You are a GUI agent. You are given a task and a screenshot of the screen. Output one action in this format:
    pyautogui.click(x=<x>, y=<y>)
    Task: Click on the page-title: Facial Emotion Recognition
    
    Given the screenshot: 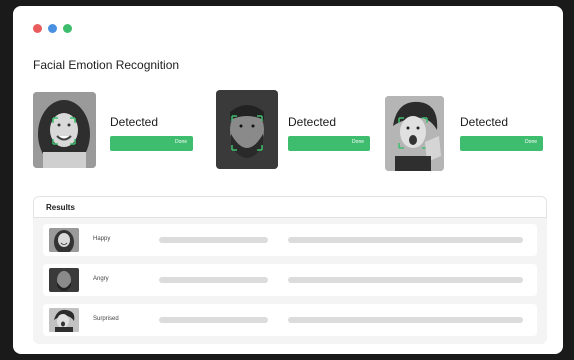 What is the action you would take?
    pyautogui.click(x=106, y=65)
    